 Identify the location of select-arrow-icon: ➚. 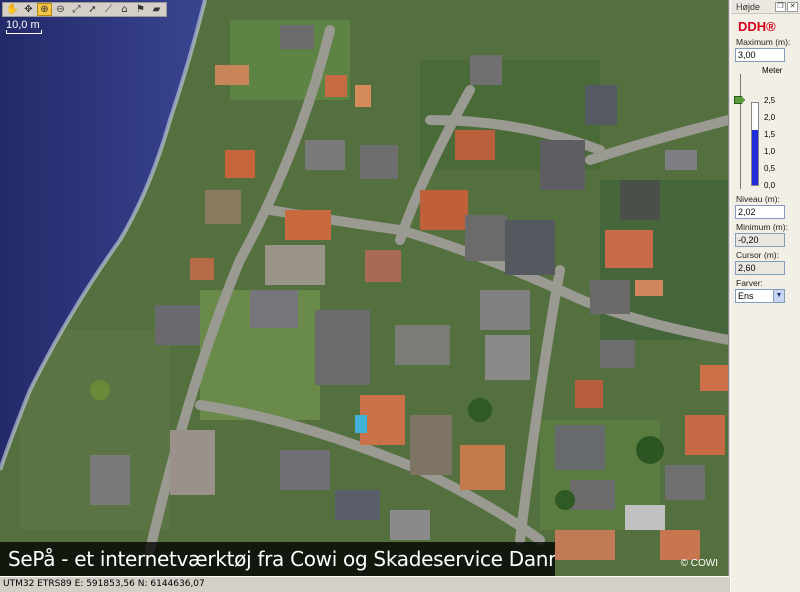
(92, 9).